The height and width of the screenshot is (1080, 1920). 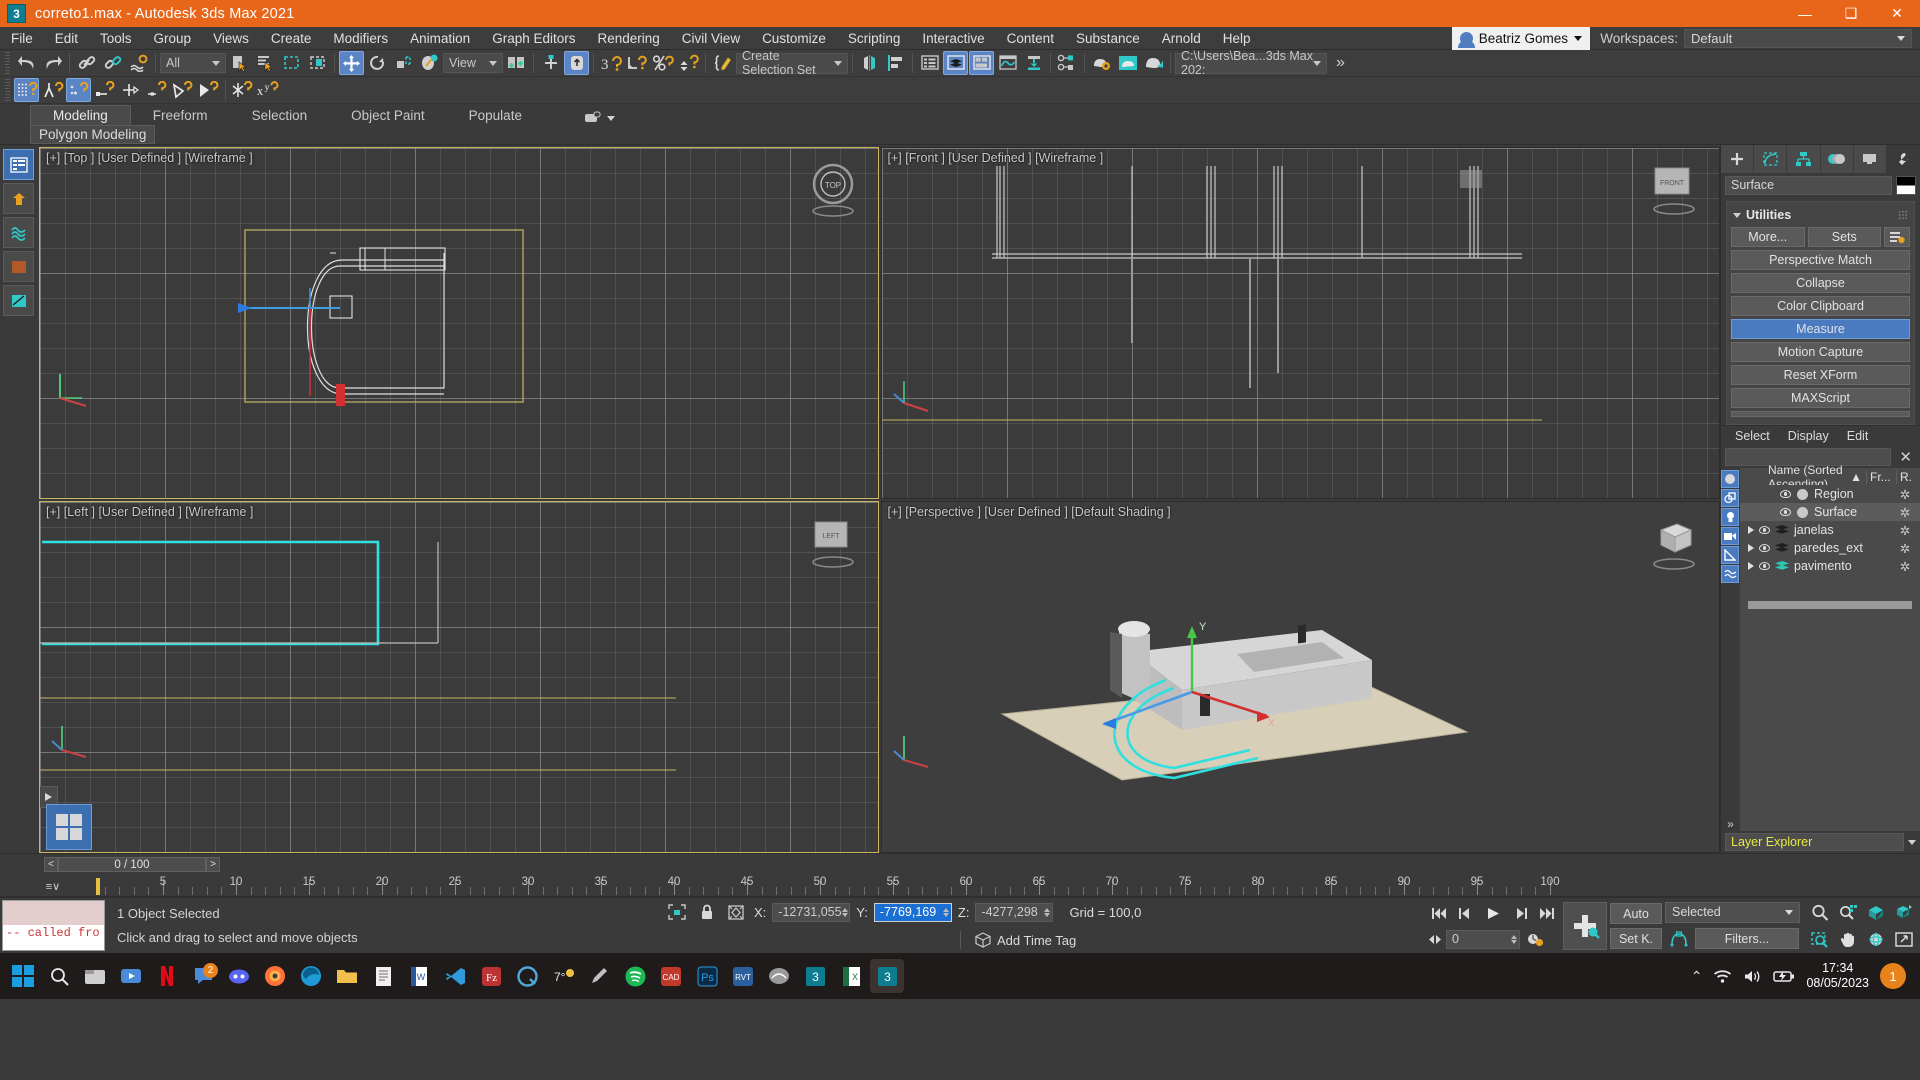 I want to click on start-windows-icon, so click(x=23, y=976).